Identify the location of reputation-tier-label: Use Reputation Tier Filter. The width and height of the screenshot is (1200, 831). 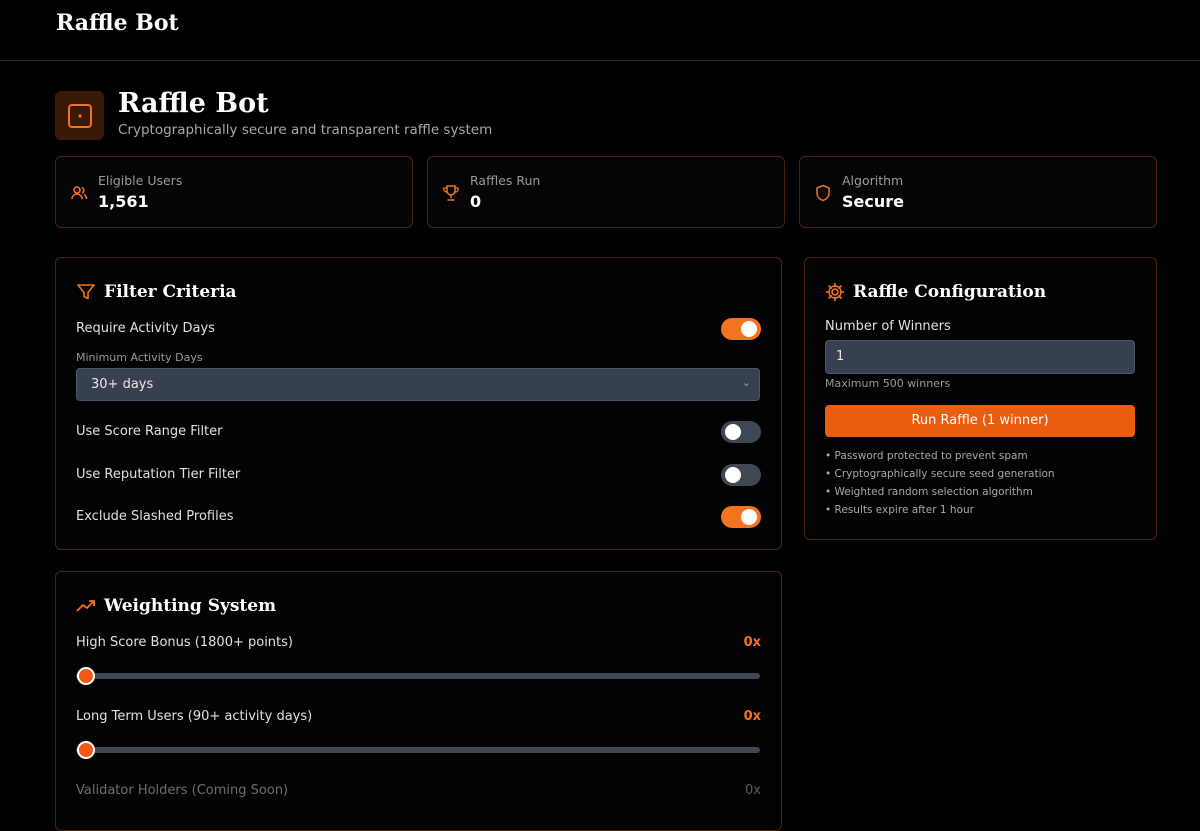
(158, 474).